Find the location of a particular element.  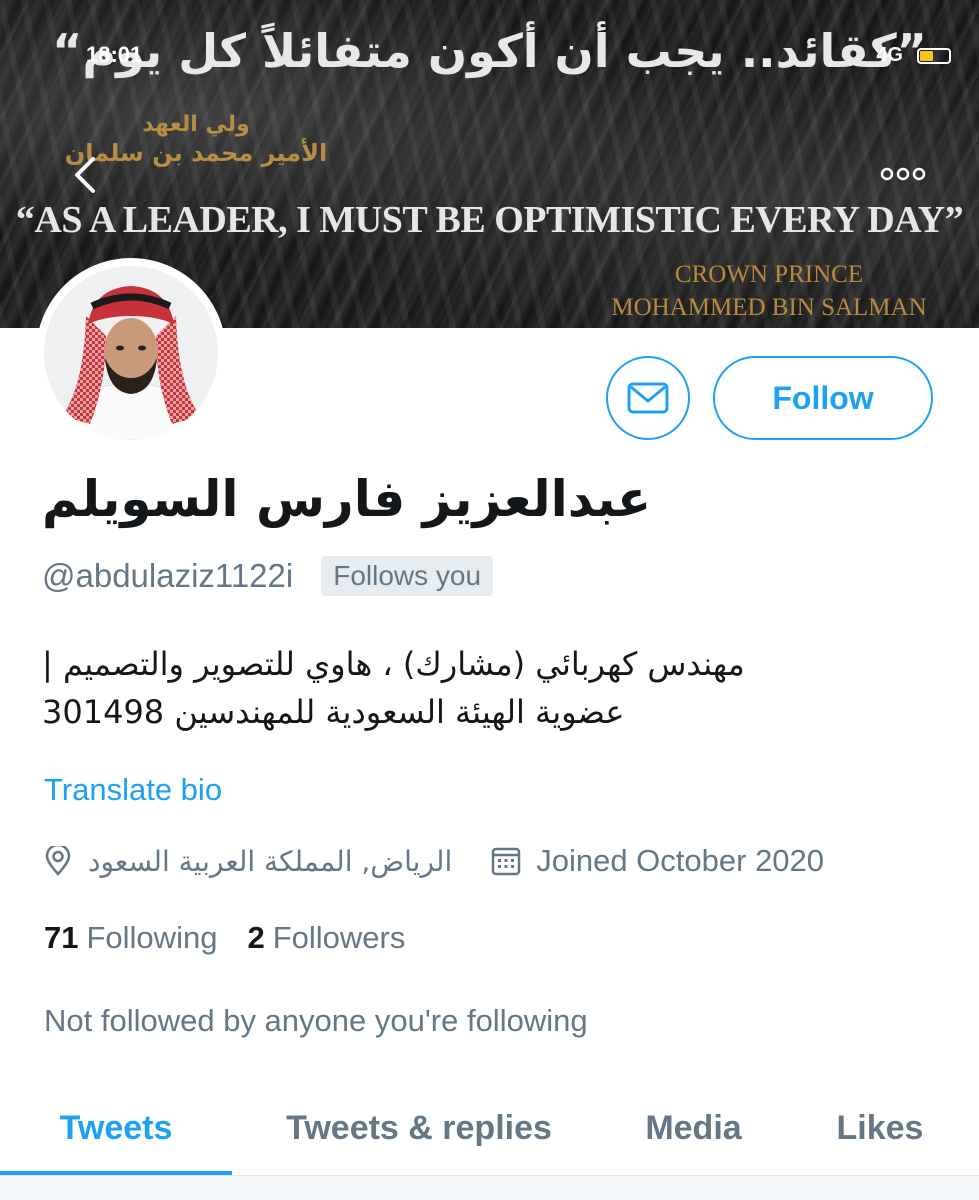

handle-row: @abdulaziz1122i Follows you is located at coordinates (268, 576).